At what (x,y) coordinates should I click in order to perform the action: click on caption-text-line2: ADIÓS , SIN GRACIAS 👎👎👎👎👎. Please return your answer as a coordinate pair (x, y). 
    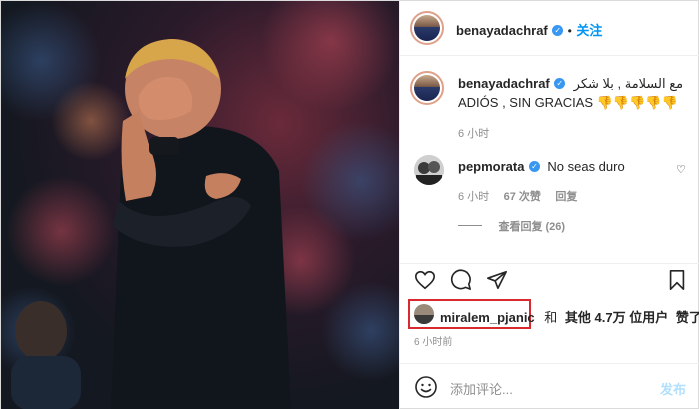
    Looking at the image, I should click on (568, 102).